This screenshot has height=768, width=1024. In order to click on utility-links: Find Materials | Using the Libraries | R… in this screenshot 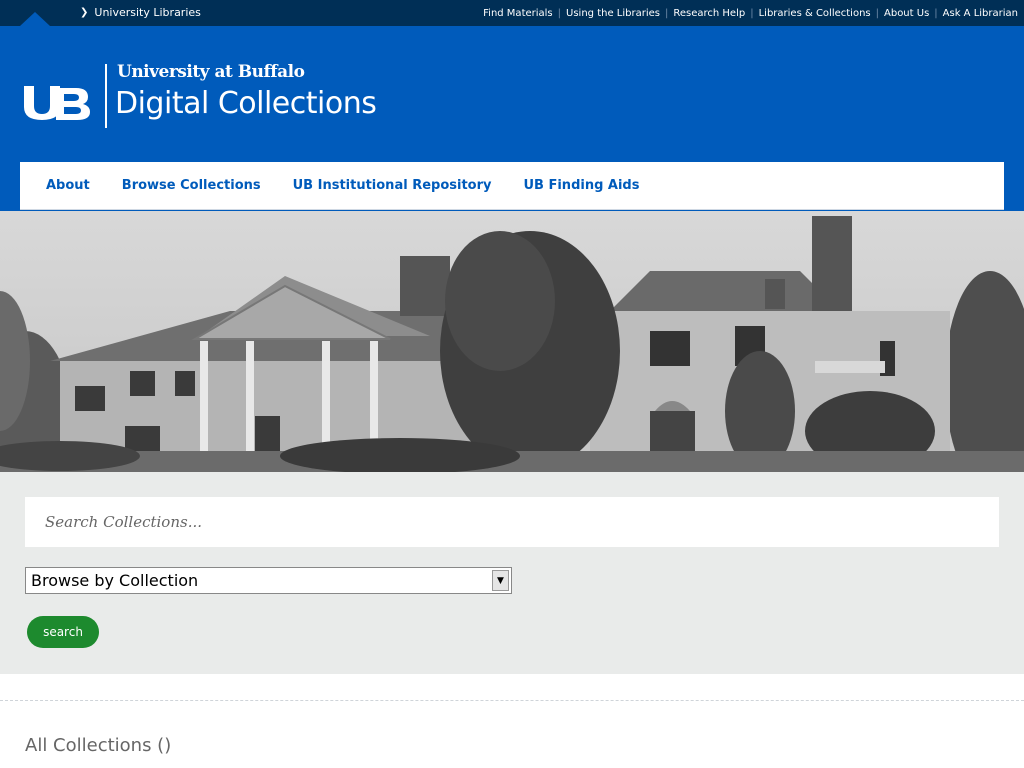, I will do `click(750, 13)`.